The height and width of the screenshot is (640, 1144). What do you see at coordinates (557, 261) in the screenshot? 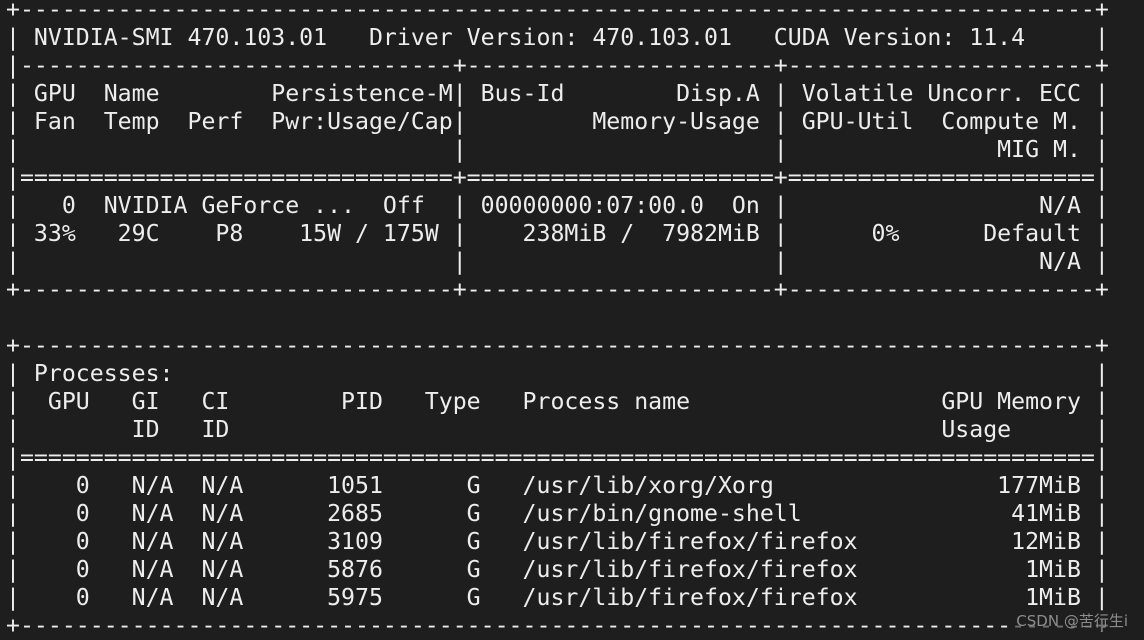
I see `gpu-row-mig: | | | N/A |` at bounding box center [557, 261].